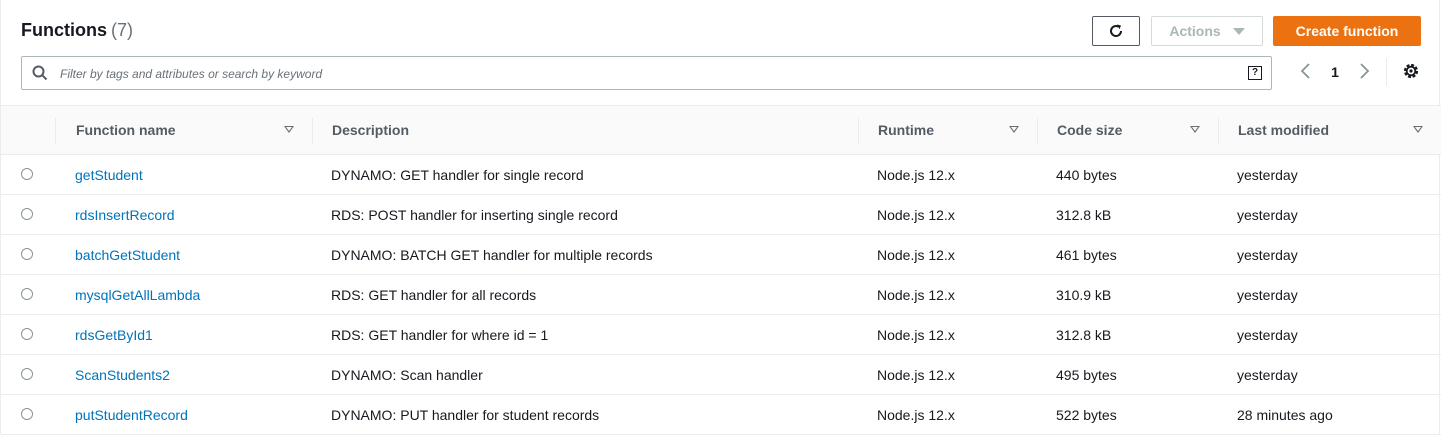 The width and height of the screenshot is (1442, 435). What do you see at coordinates (127, 254) in the screenshot?
I see `function-name-link: batchGetStudent` at bounding box center [127, 254].